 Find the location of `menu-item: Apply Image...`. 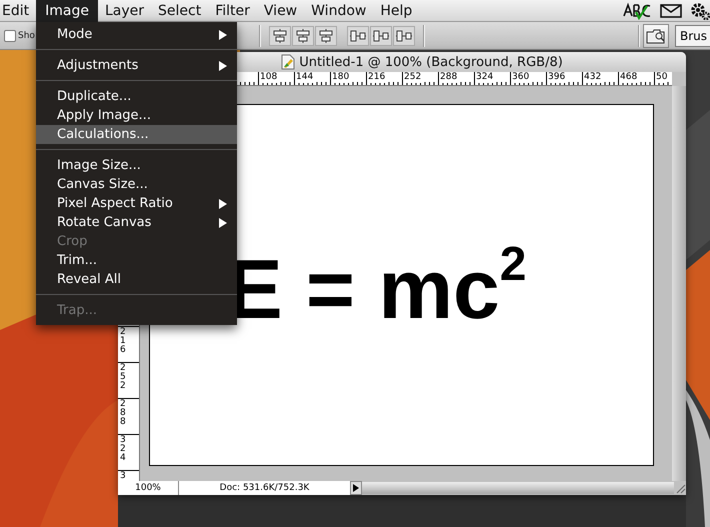

menu-item: Apply Image... is located at coordinates (136, 115).